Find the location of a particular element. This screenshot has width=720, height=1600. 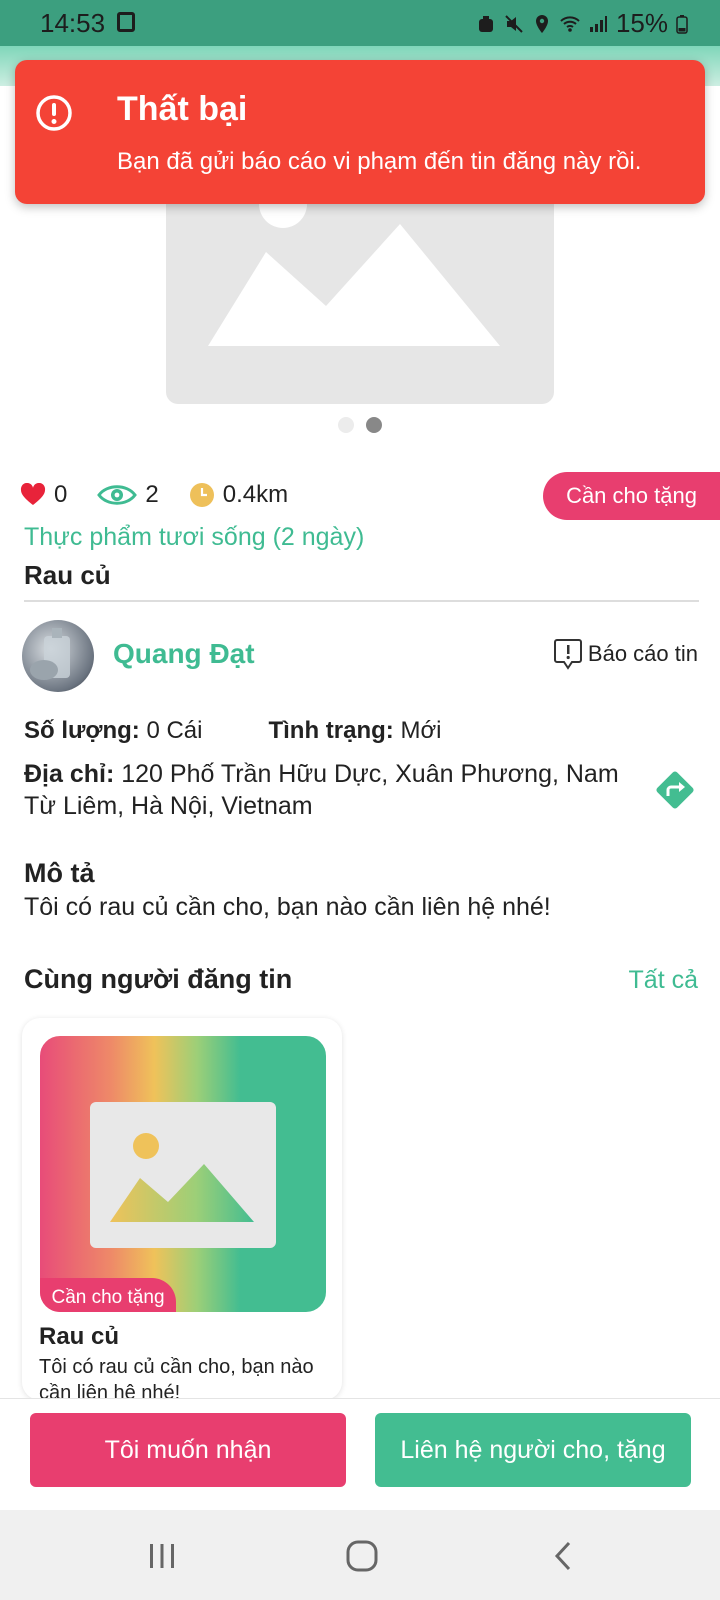

distance-stat: 0.4km is located at coordinates (238, 495).